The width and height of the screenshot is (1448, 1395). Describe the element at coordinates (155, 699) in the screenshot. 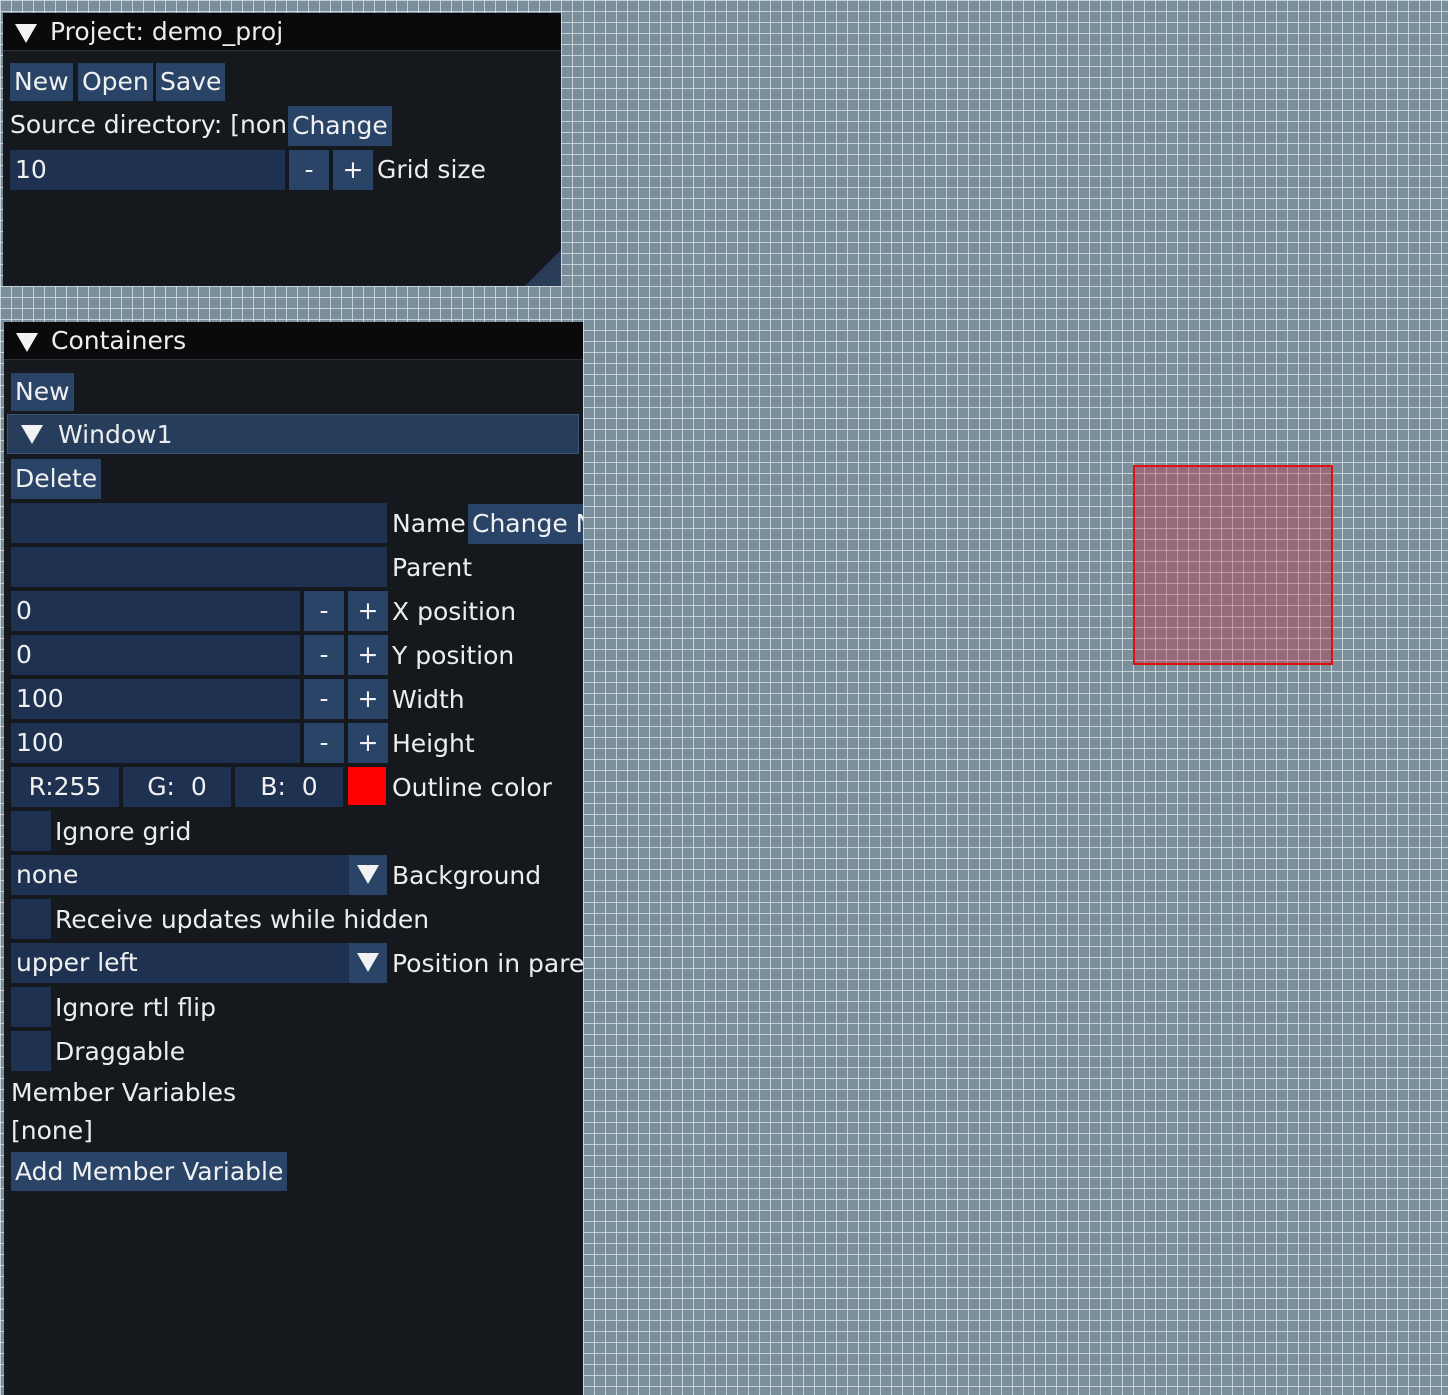

I see `width-input: 100` at that location.